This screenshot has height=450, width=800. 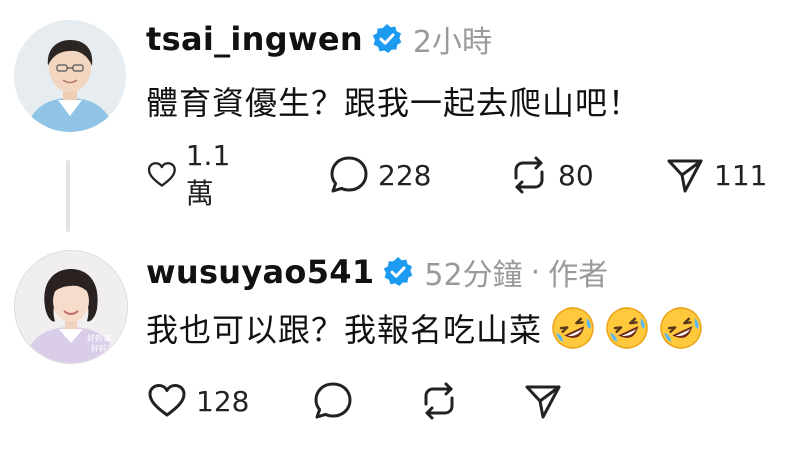 I want to click on post-text-content: 我也可以跟？我報名吃山菜, so click(x=344, y=330).